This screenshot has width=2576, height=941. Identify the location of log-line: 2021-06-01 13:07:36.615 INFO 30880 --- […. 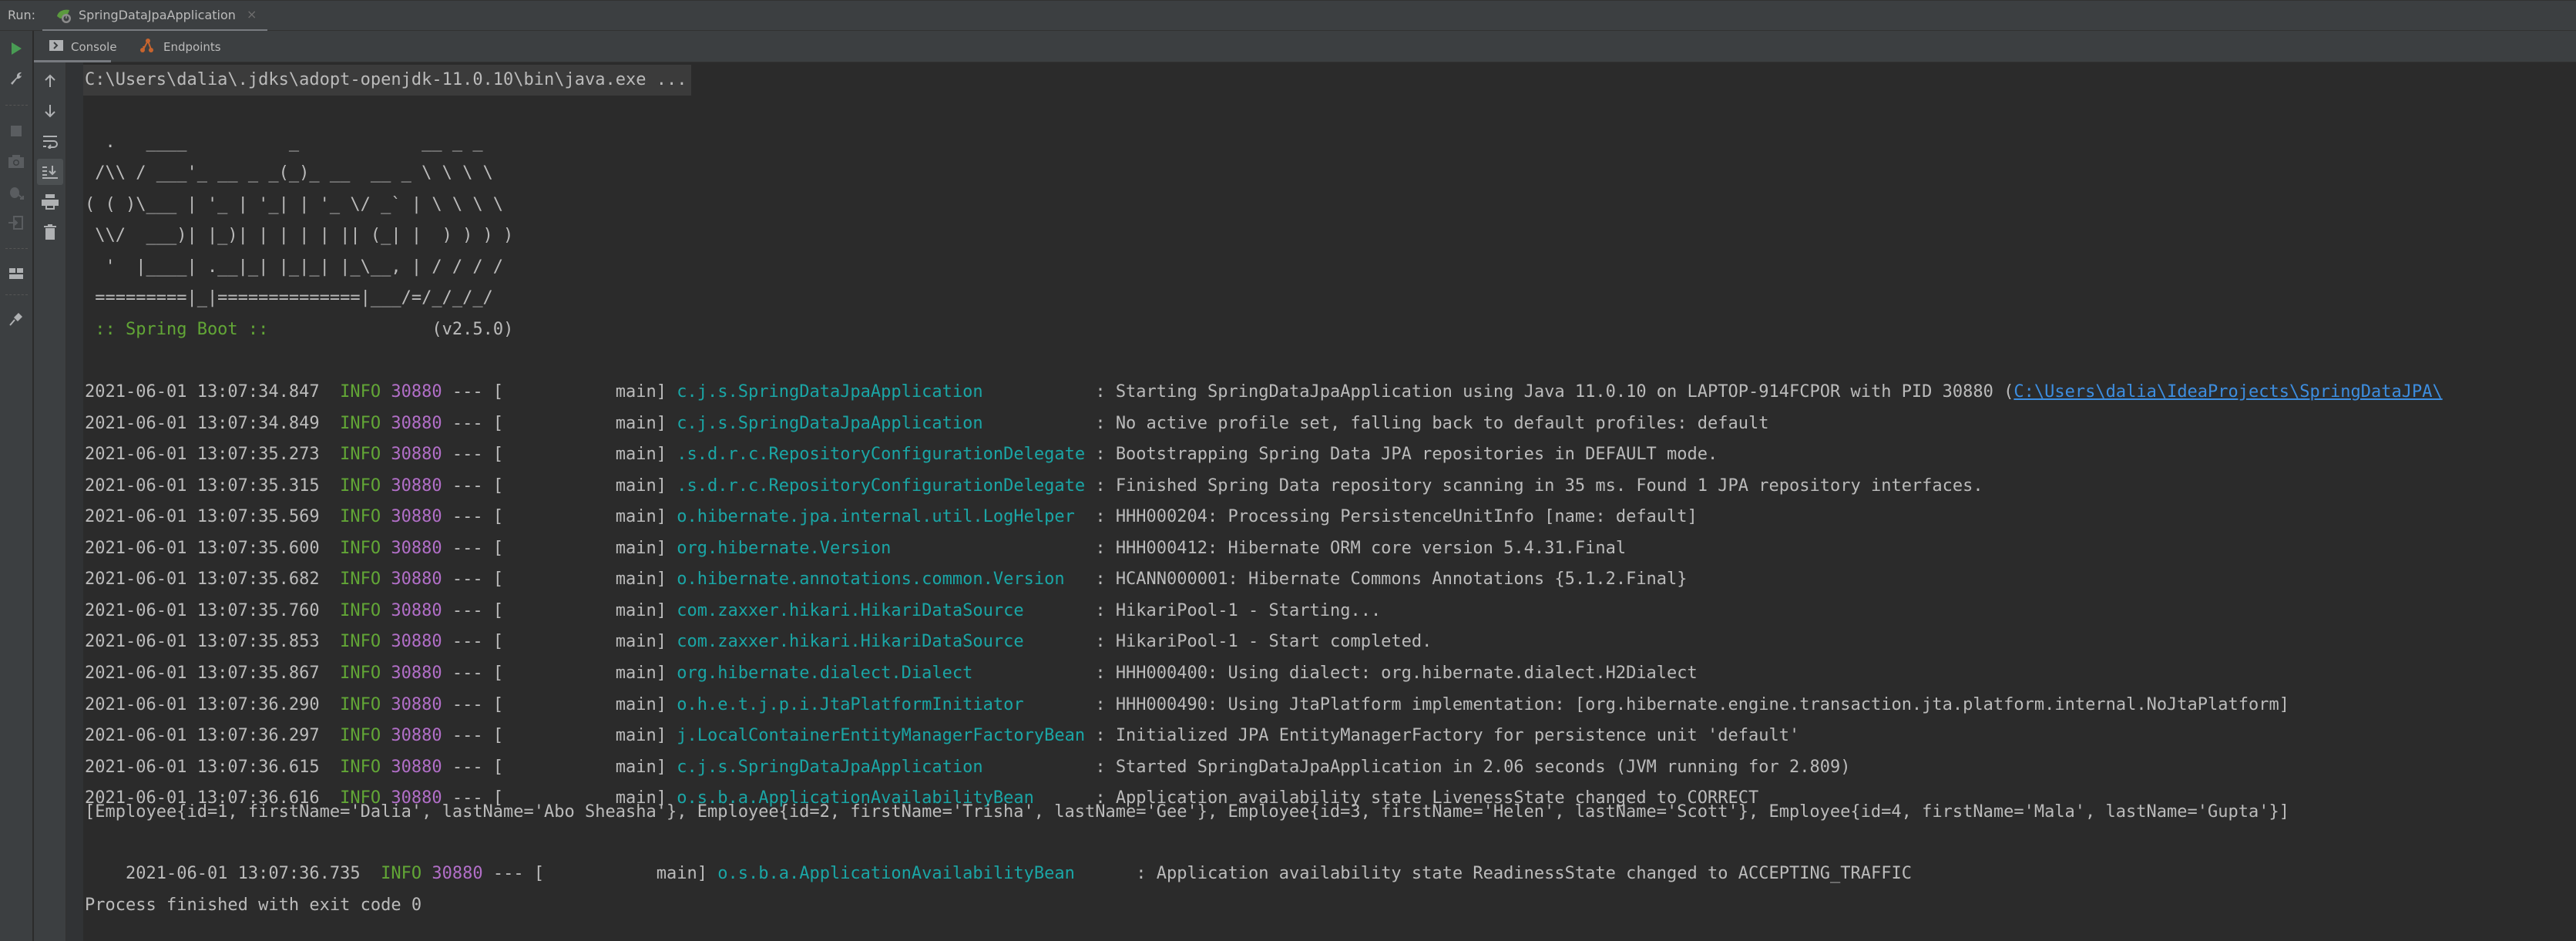
(967, 767).